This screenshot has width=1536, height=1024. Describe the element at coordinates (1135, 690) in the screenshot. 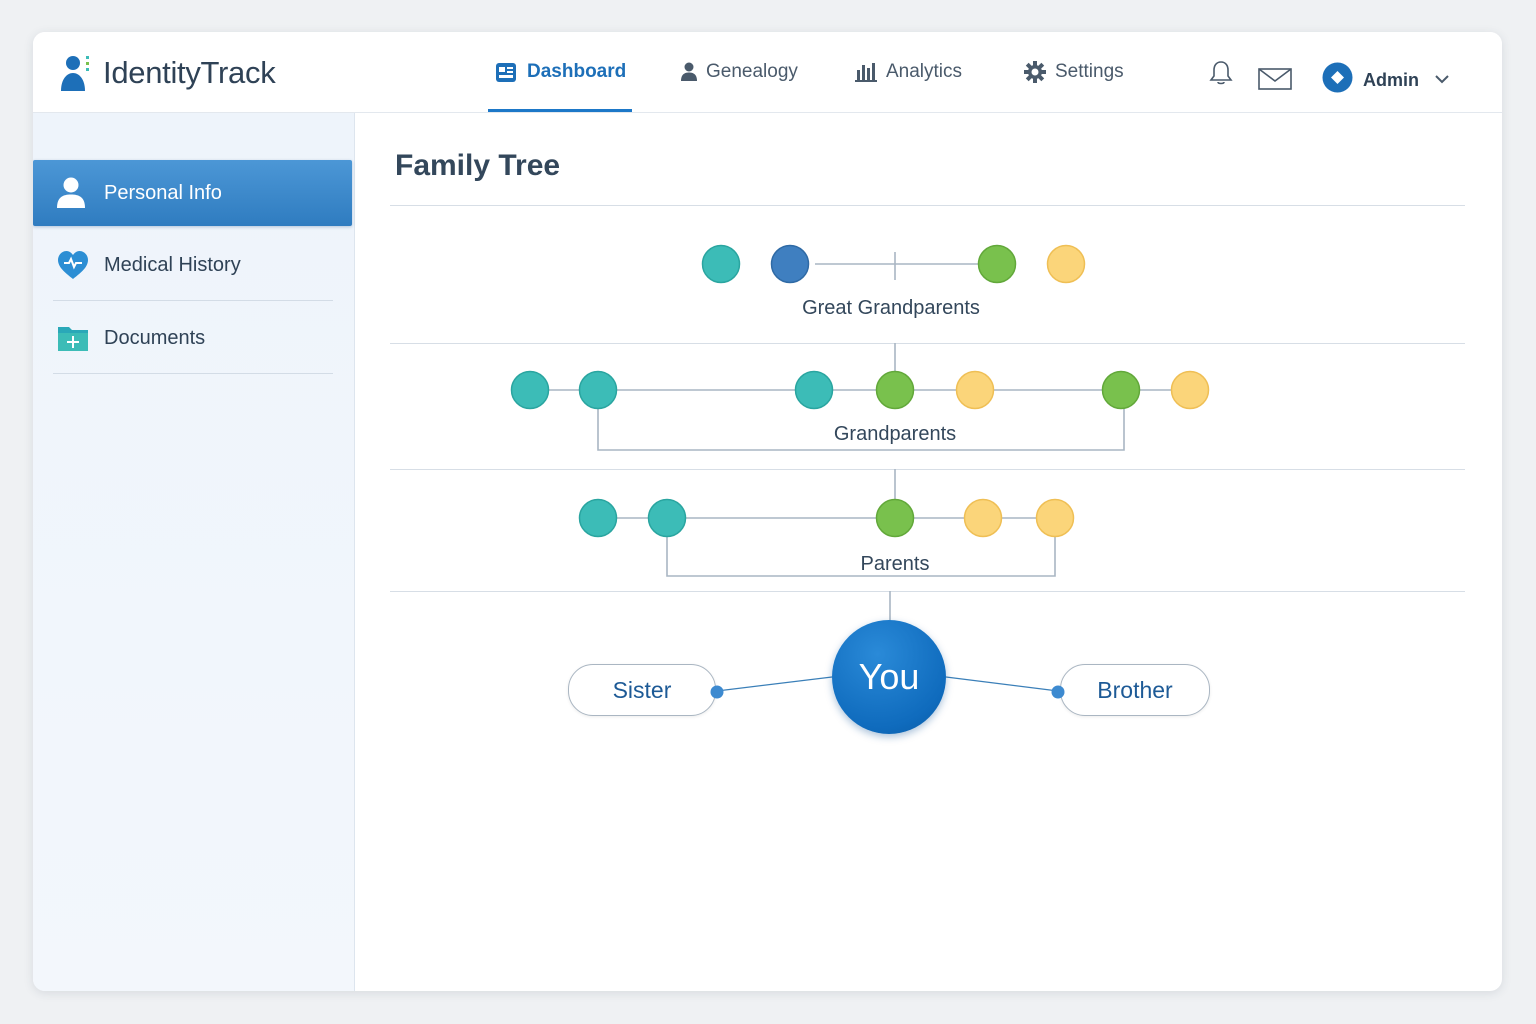

I see `sibling-brother: Brother` at that location.